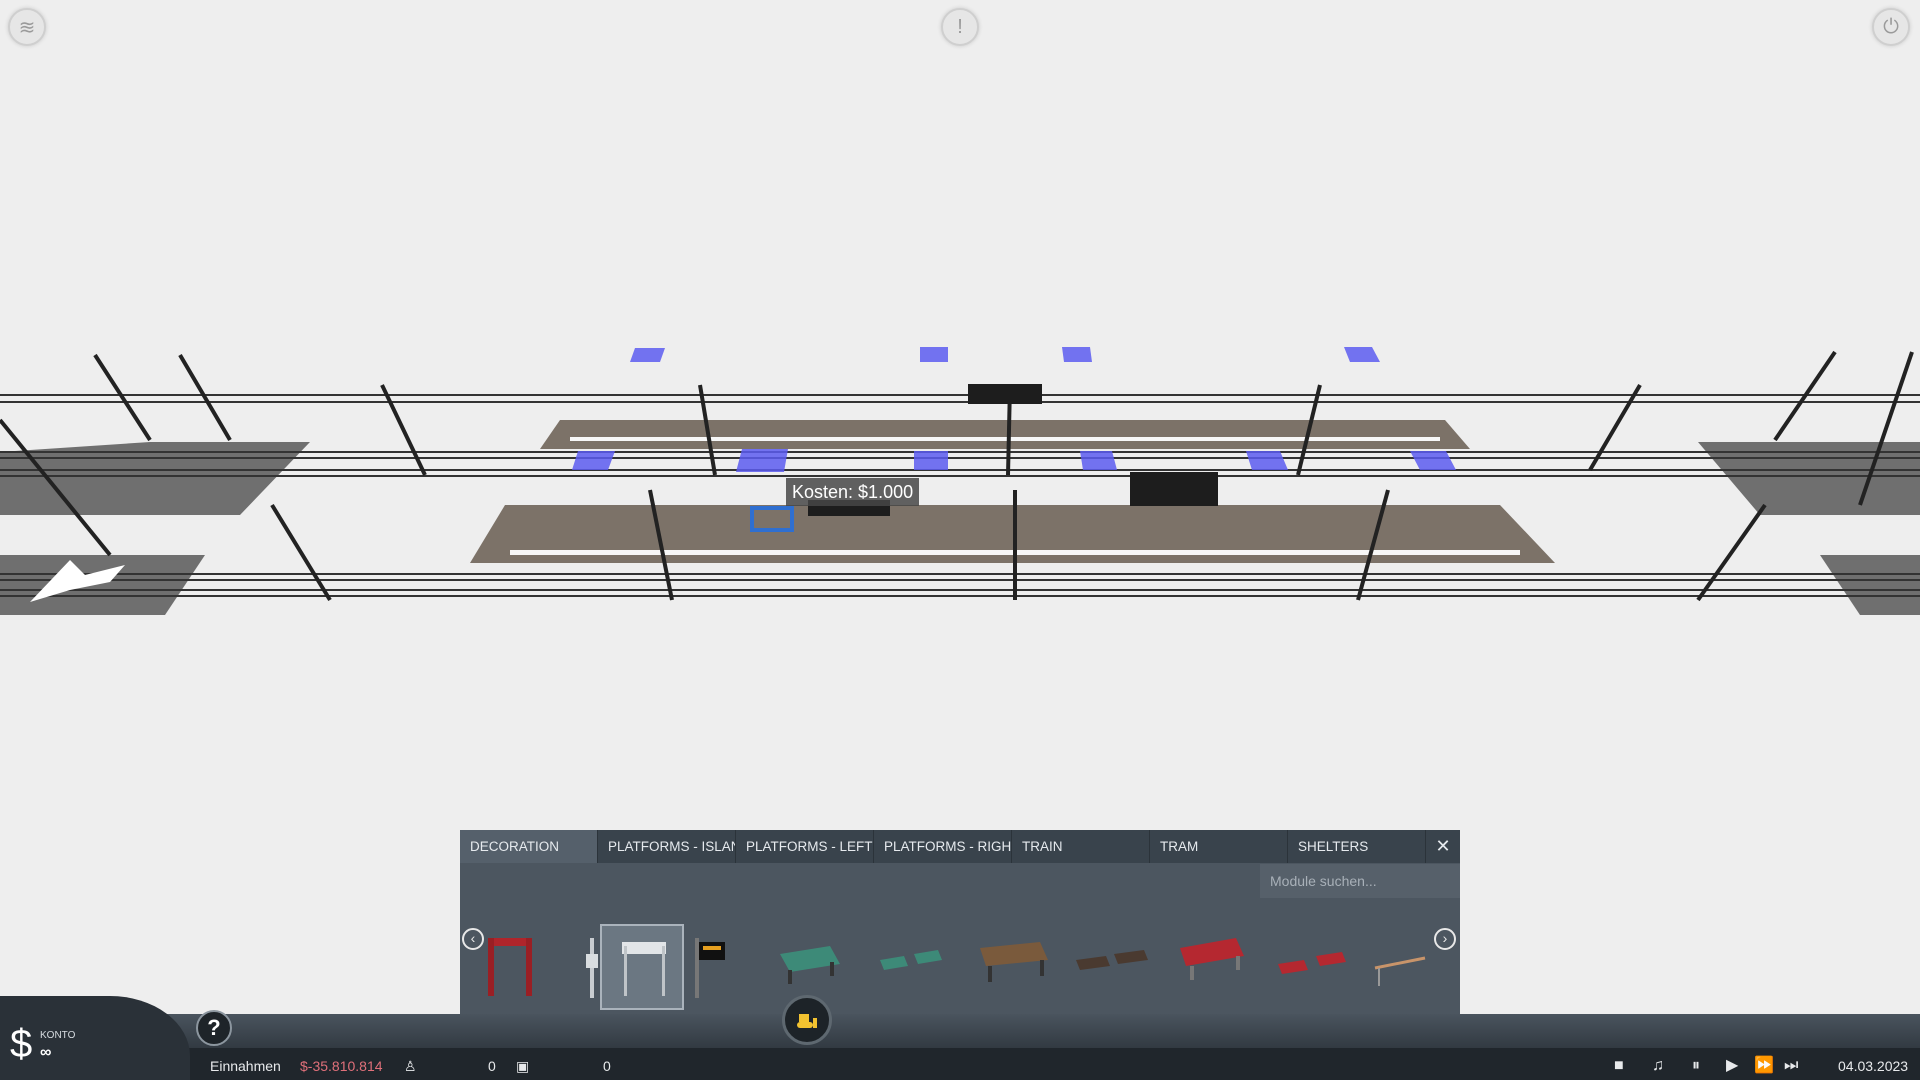  I want to click on scroll-left-button: ‹, so click(473, 939).